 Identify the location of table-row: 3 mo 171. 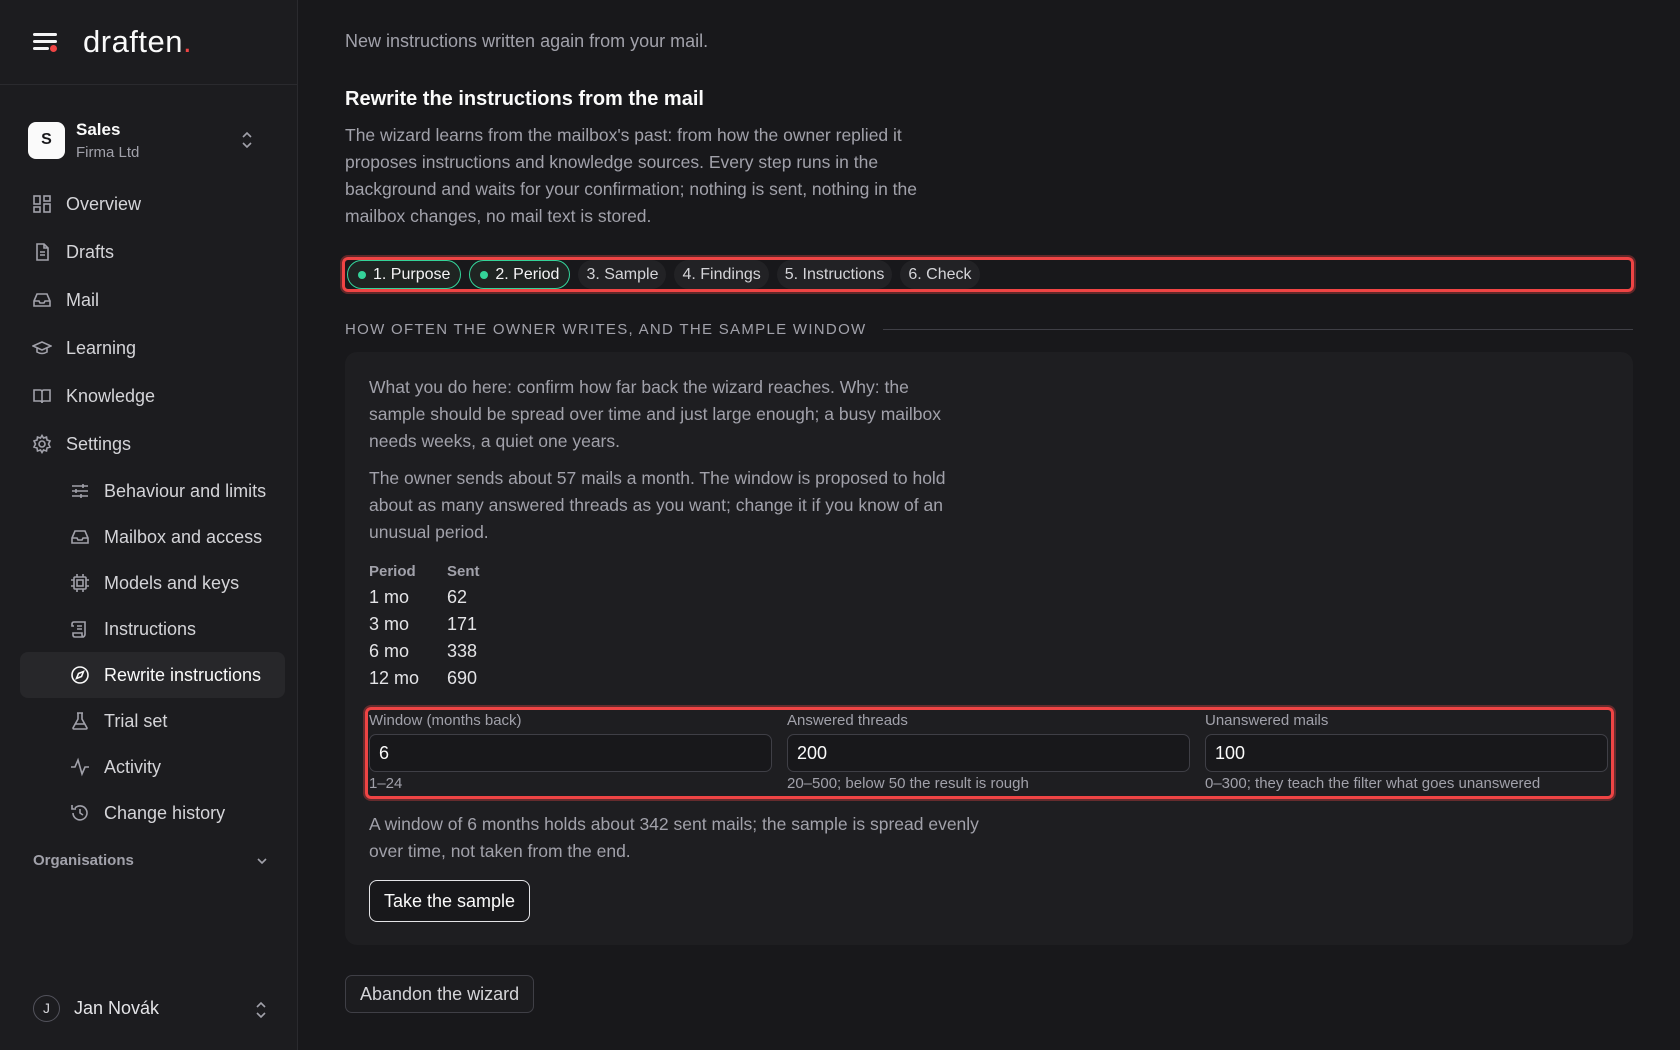
(439, 624).